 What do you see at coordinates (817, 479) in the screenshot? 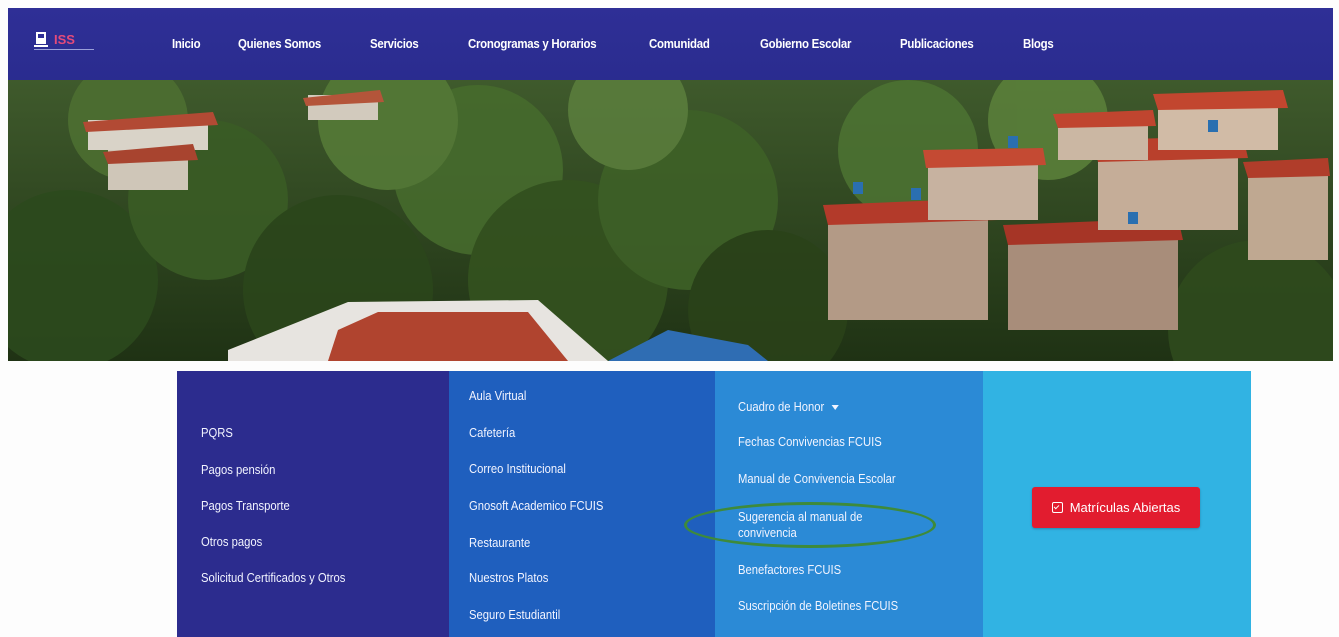
I see `link-manual-de-convivencia: Manual de Convivencia Escolar` at bounding box center [817, 479].